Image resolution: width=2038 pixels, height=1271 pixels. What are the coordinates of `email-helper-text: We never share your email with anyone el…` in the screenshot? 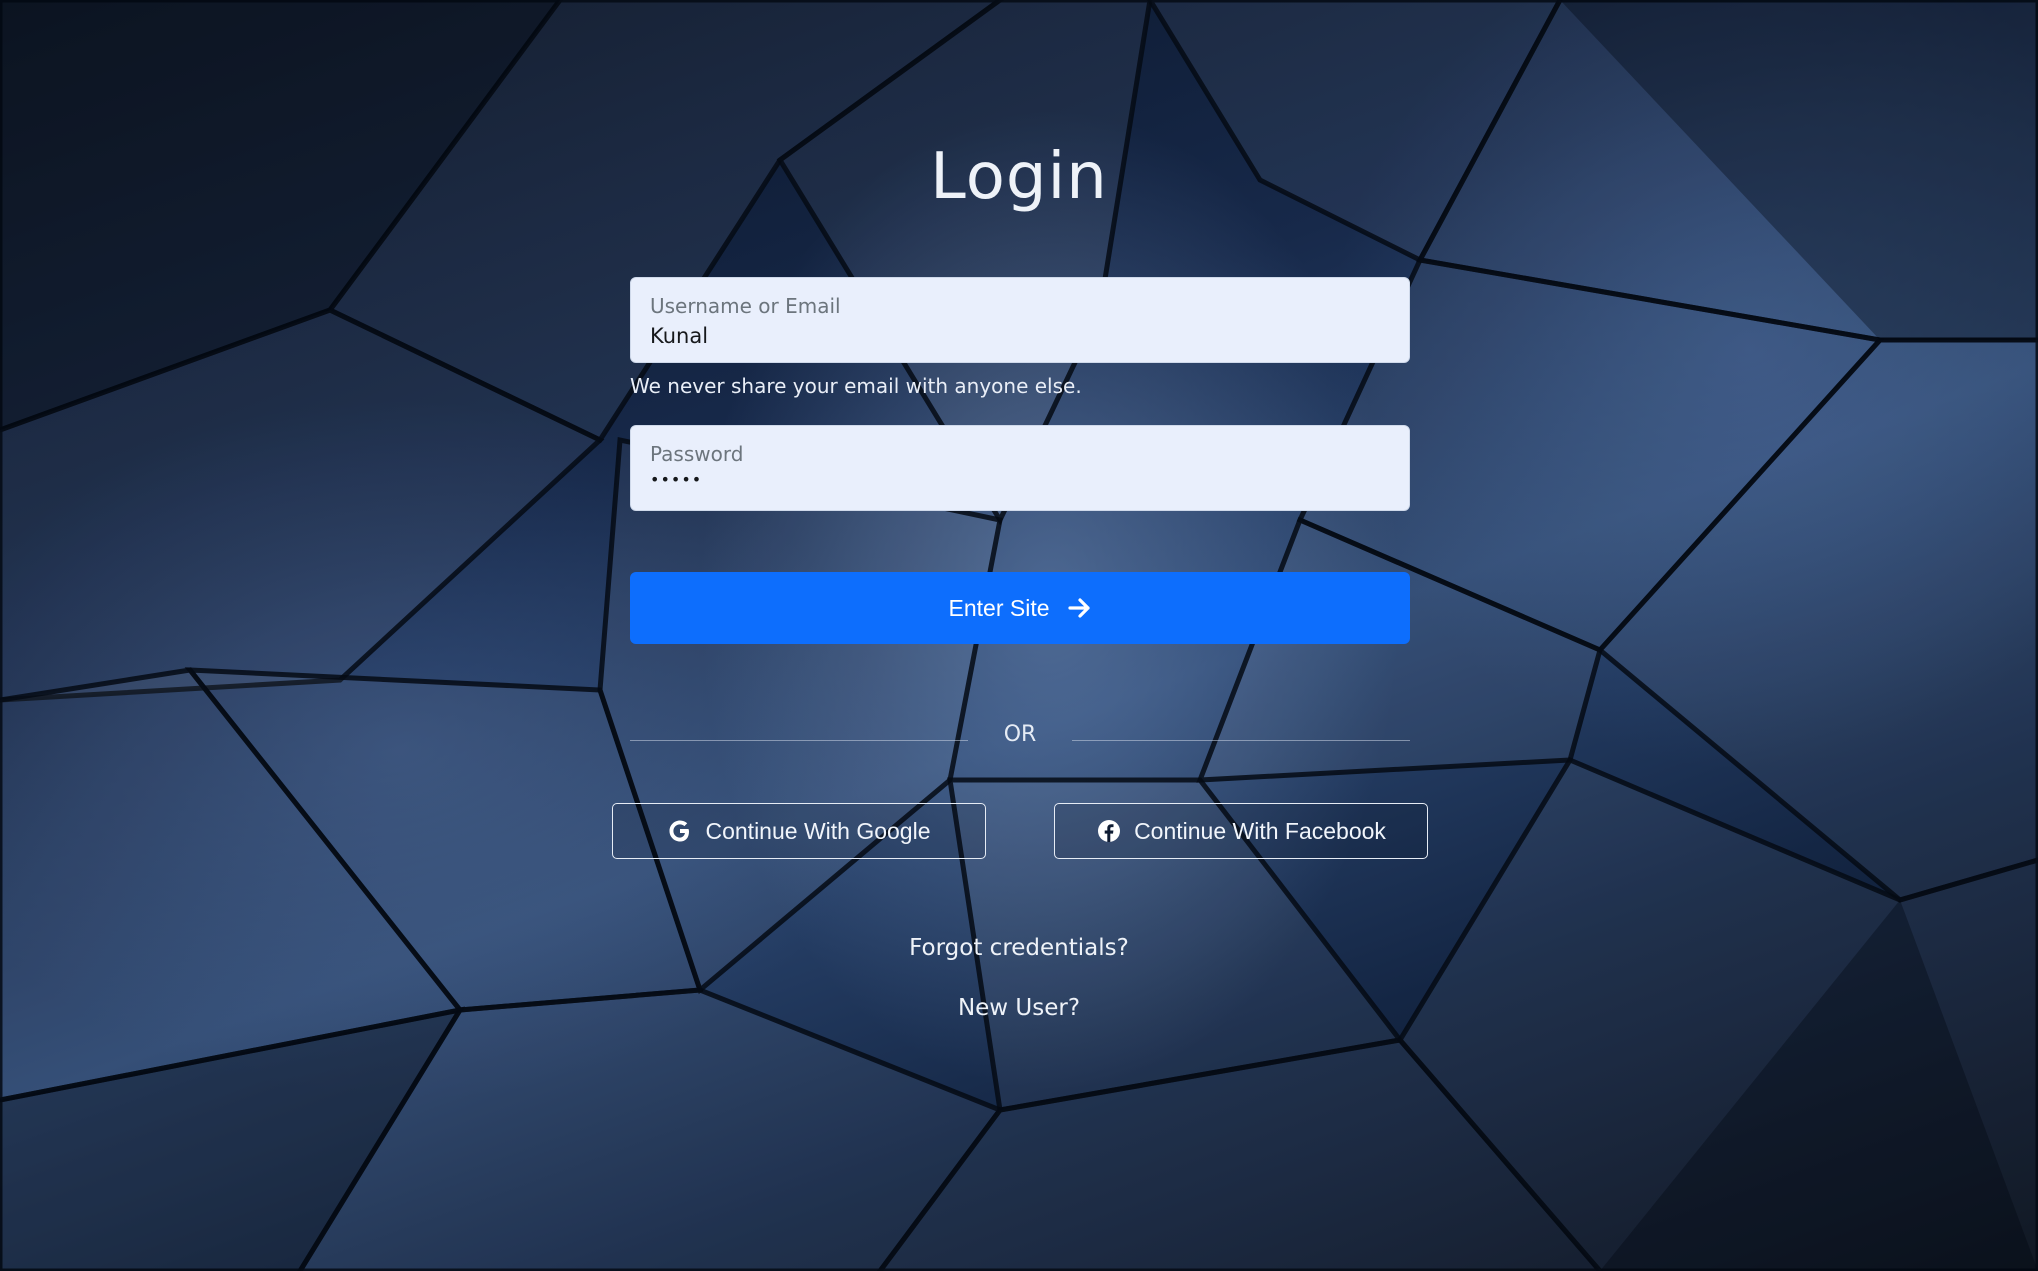 It's located at (856, 386).